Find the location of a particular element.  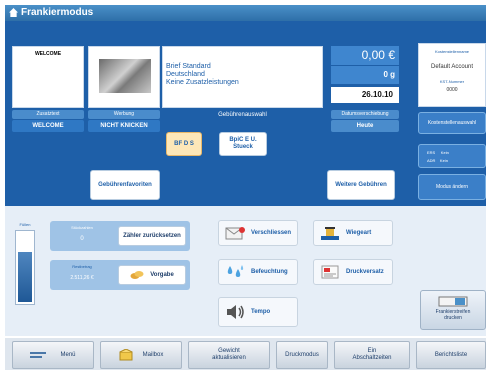

counter-panel: Stückzahlen 0 Zähler zurücksetzen is located at coordinates (120, 236).